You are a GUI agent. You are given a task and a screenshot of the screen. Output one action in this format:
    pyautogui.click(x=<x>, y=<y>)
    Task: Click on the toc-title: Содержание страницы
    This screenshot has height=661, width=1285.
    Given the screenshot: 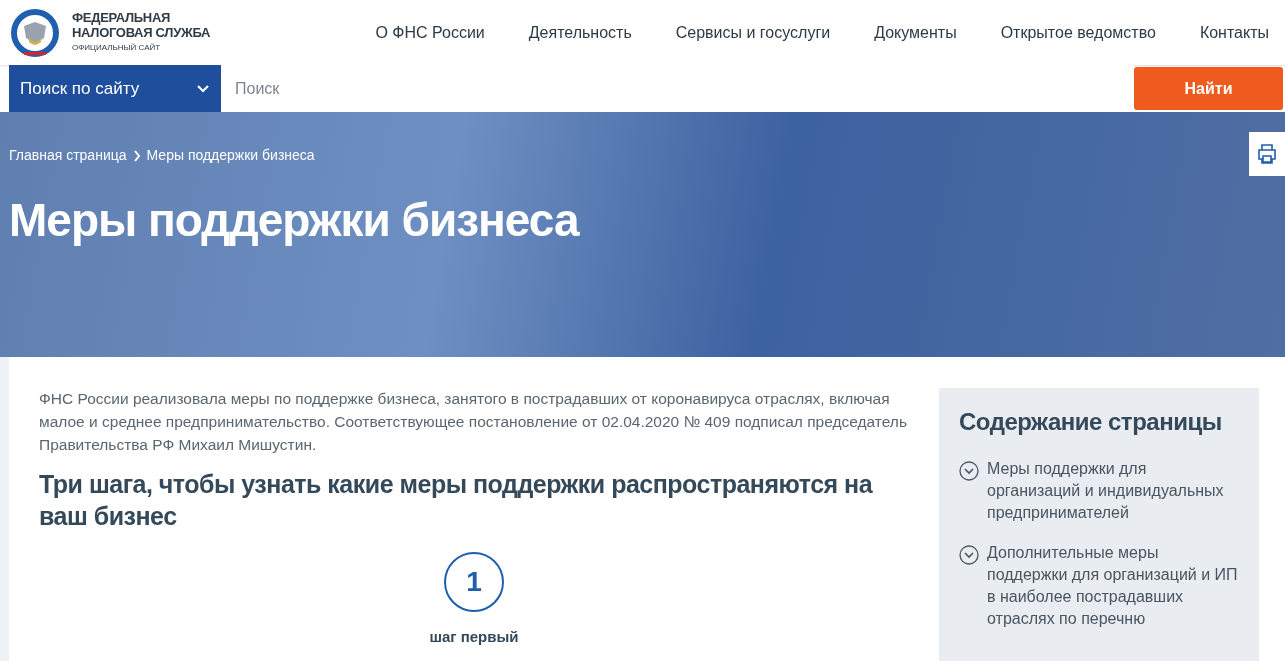 What is the action you would take?
    pyautogui.click(x=1091, y=422)
    